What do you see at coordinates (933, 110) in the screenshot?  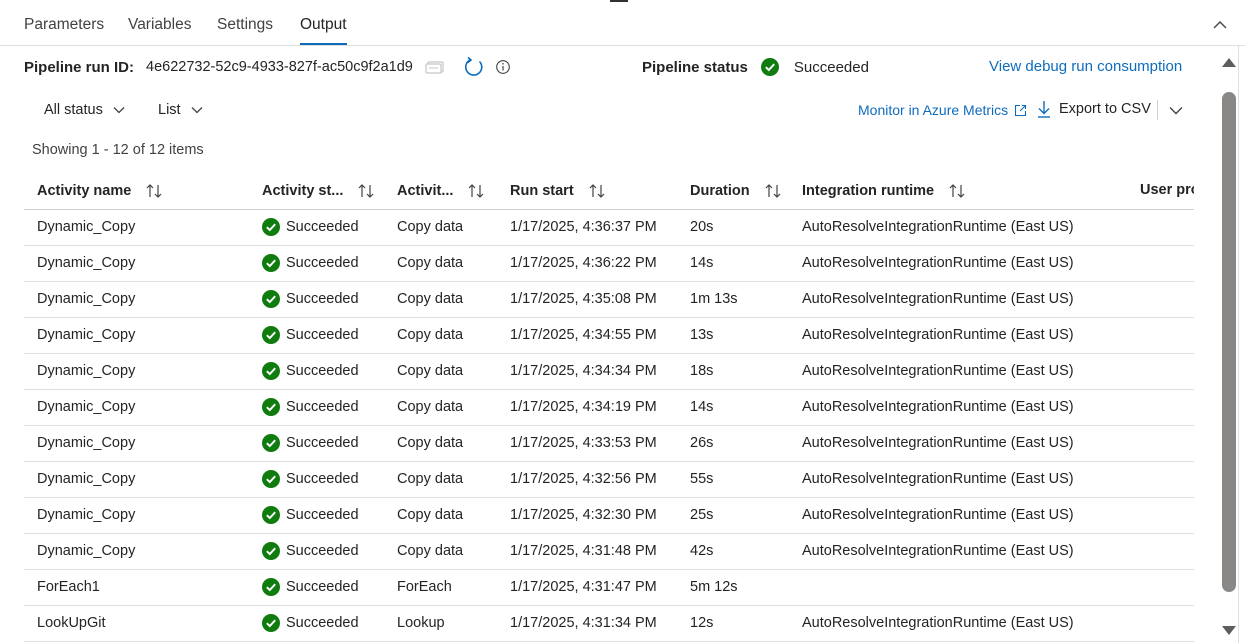 I see `monitor-link-label: Monitor in Azure Metrics` at bounding box center [933, 110].